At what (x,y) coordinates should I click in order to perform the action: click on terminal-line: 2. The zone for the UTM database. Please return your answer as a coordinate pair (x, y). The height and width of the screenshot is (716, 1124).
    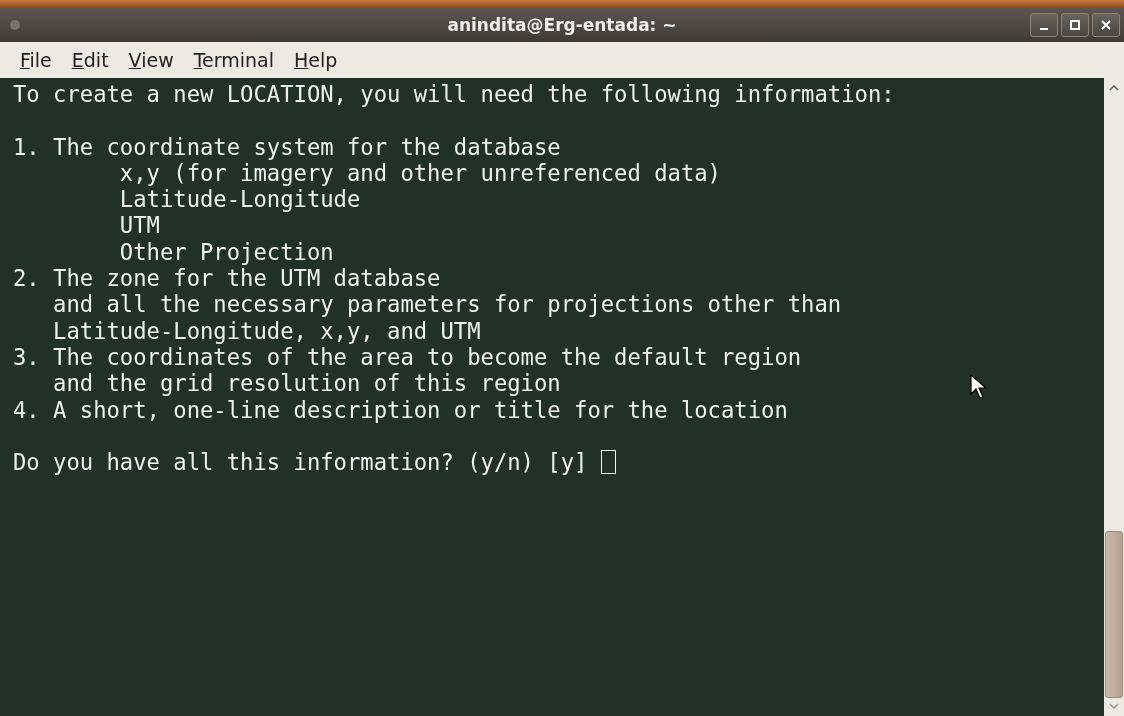
    Looking at the image, I should click on (227, 278).